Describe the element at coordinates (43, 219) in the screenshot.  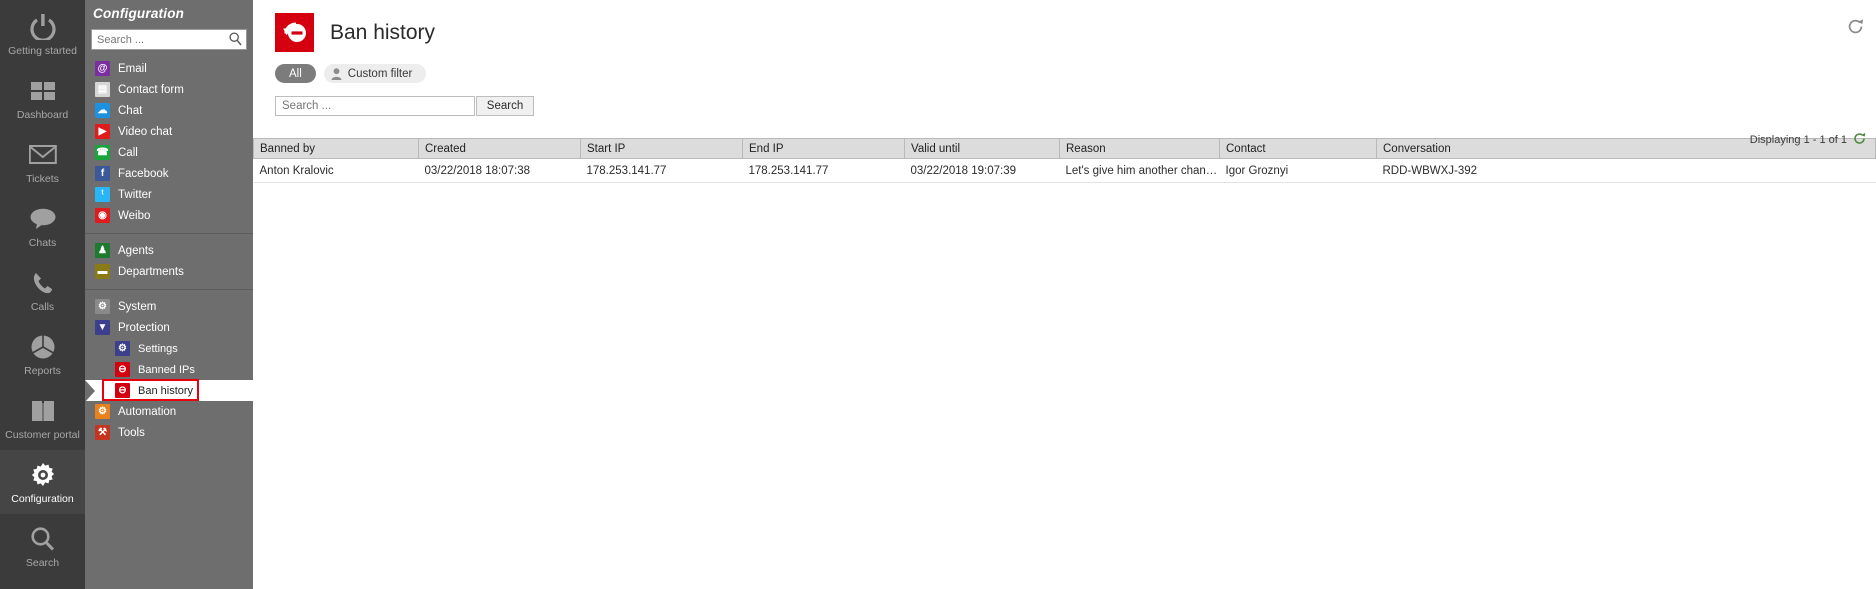
I see `speech-bubble-icon` at that location.